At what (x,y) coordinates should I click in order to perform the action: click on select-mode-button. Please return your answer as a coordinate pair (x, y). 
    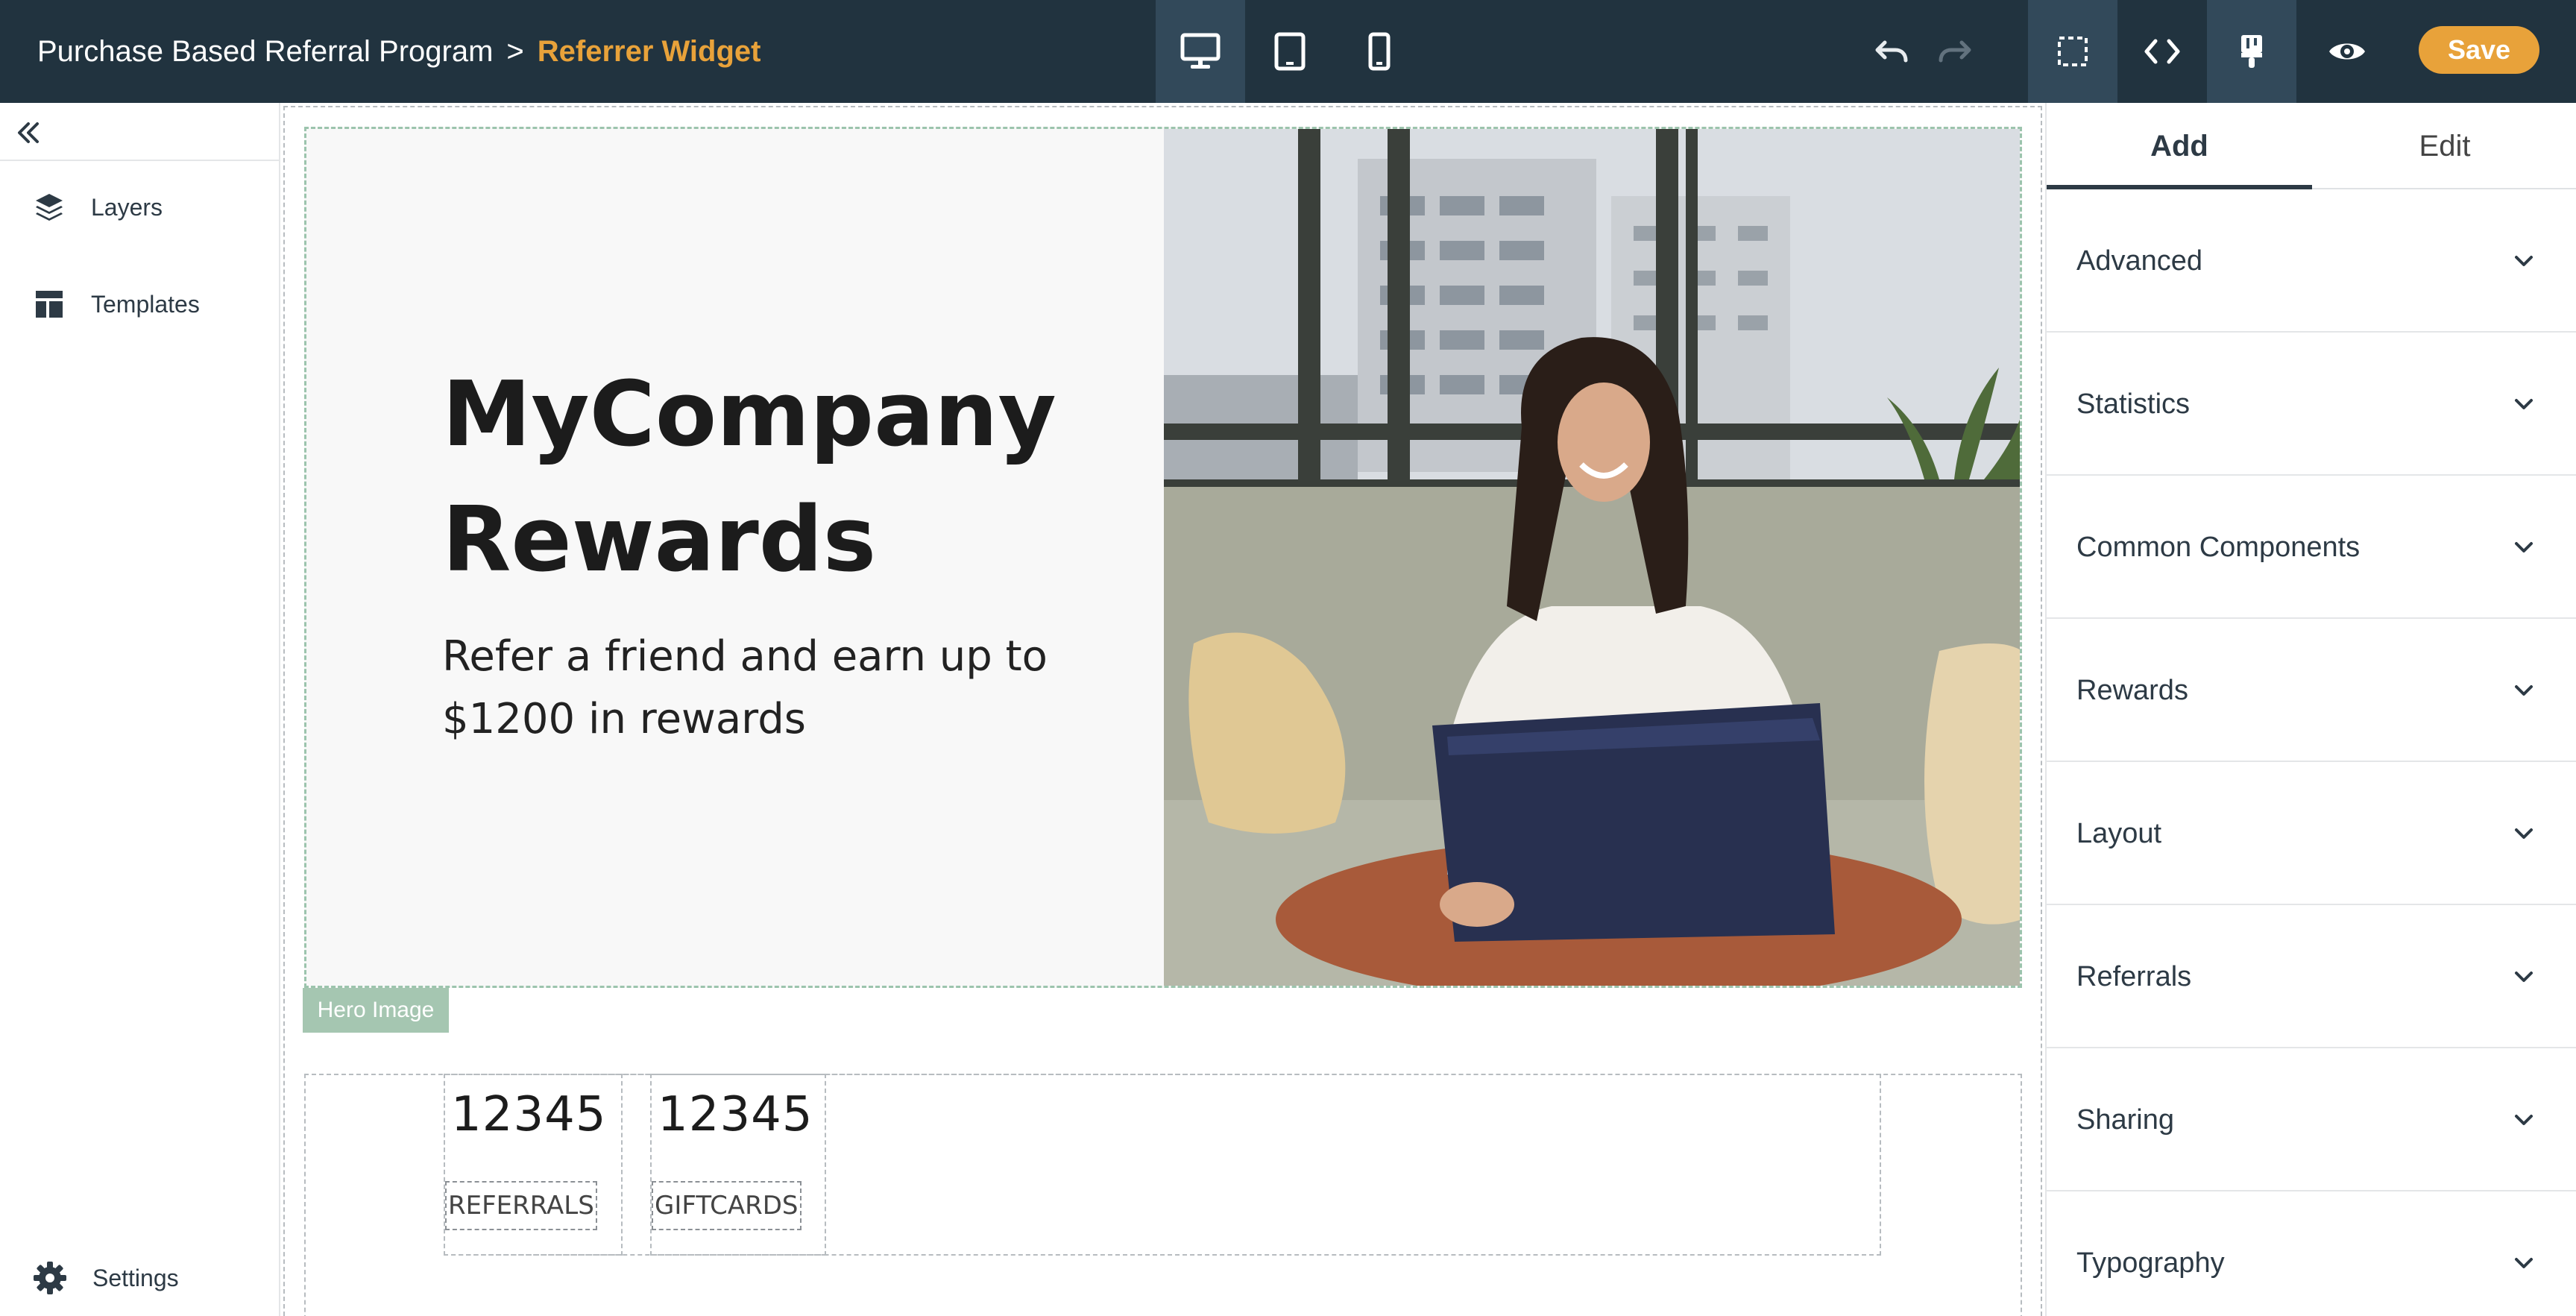
    Looking at the image, I should click on (2072, 51).